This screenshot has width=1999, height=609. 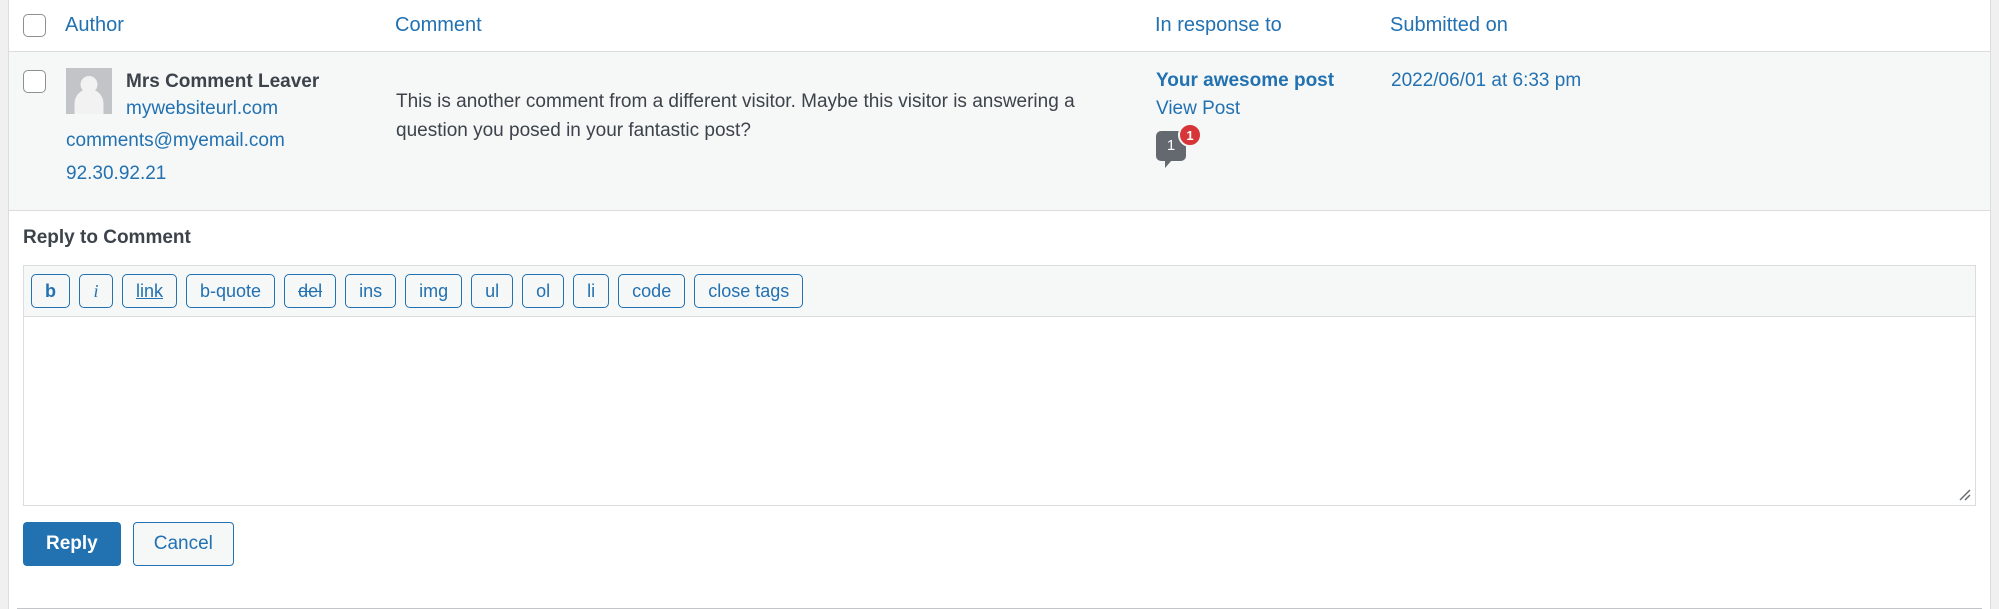 I want to click on quicktag-ol-button: ol, so click(x=543, y=291).